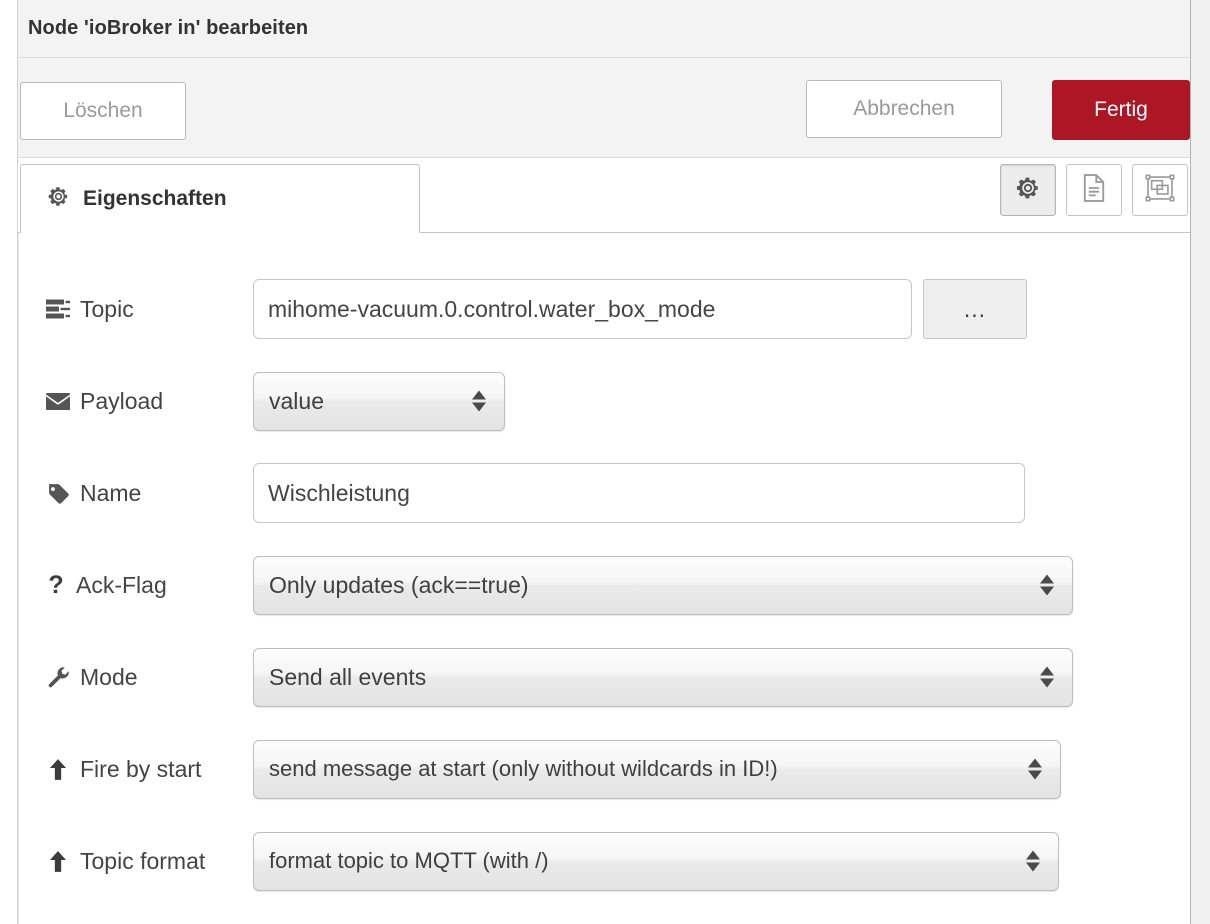  Describe the element at coordinates (656, 861) in the screenshot. I see `topic-format-select: format topic to MQTT (with /)` at that location.